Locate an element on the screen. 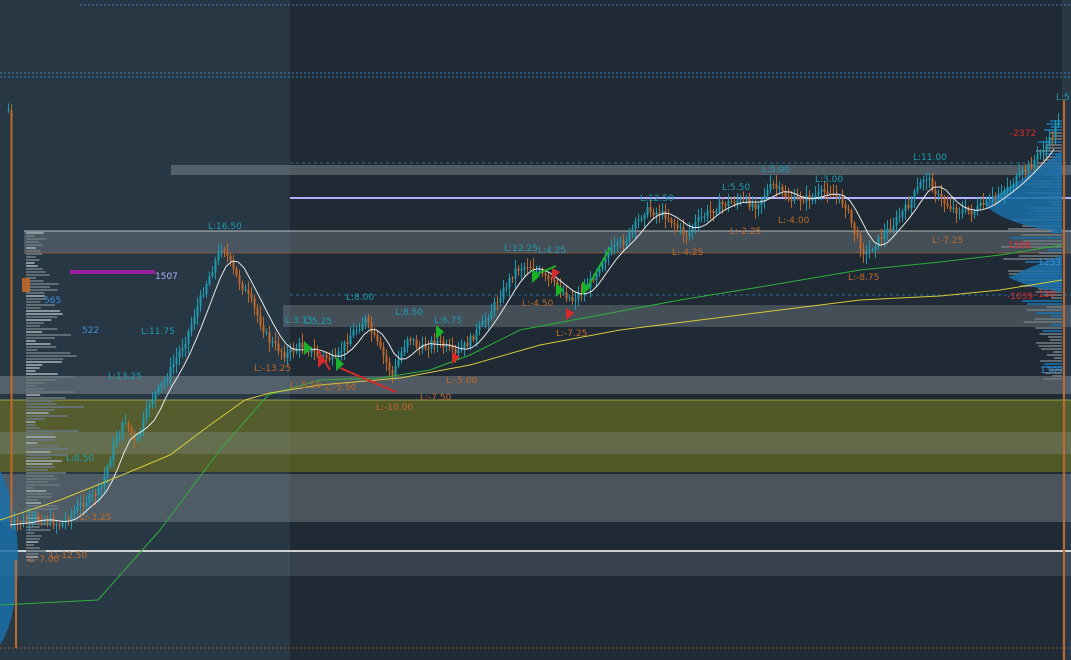  annotation-label: L:-4.50 is located at coordinates (538, 304).